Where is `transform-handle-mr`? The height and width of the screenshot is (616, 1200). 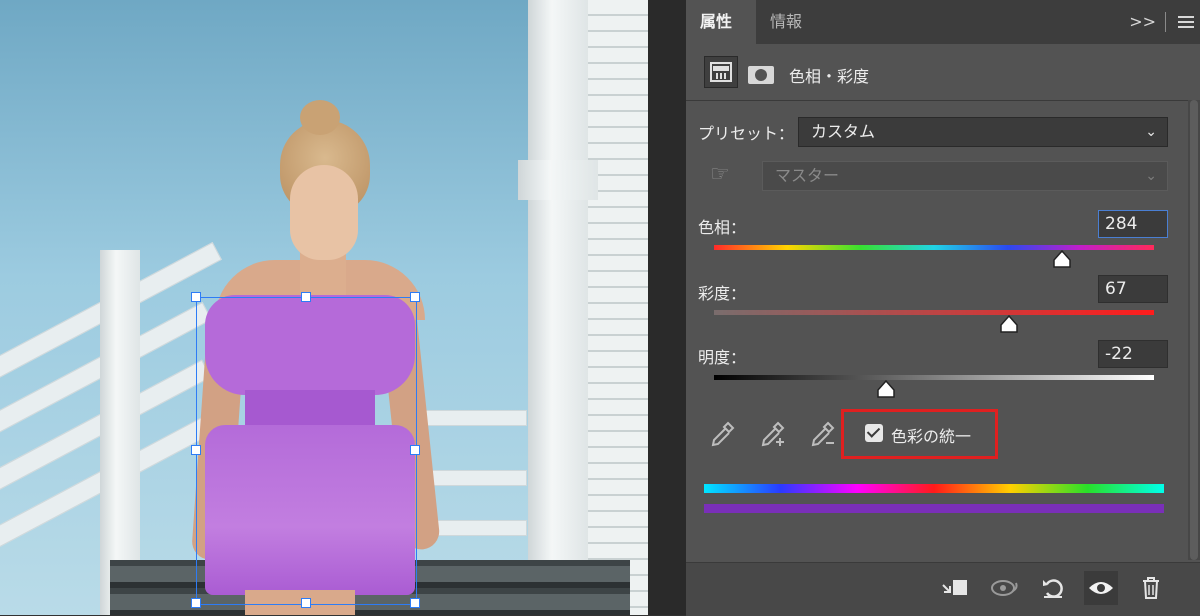 transform-handle-mr is located at coordinates (415, 450).